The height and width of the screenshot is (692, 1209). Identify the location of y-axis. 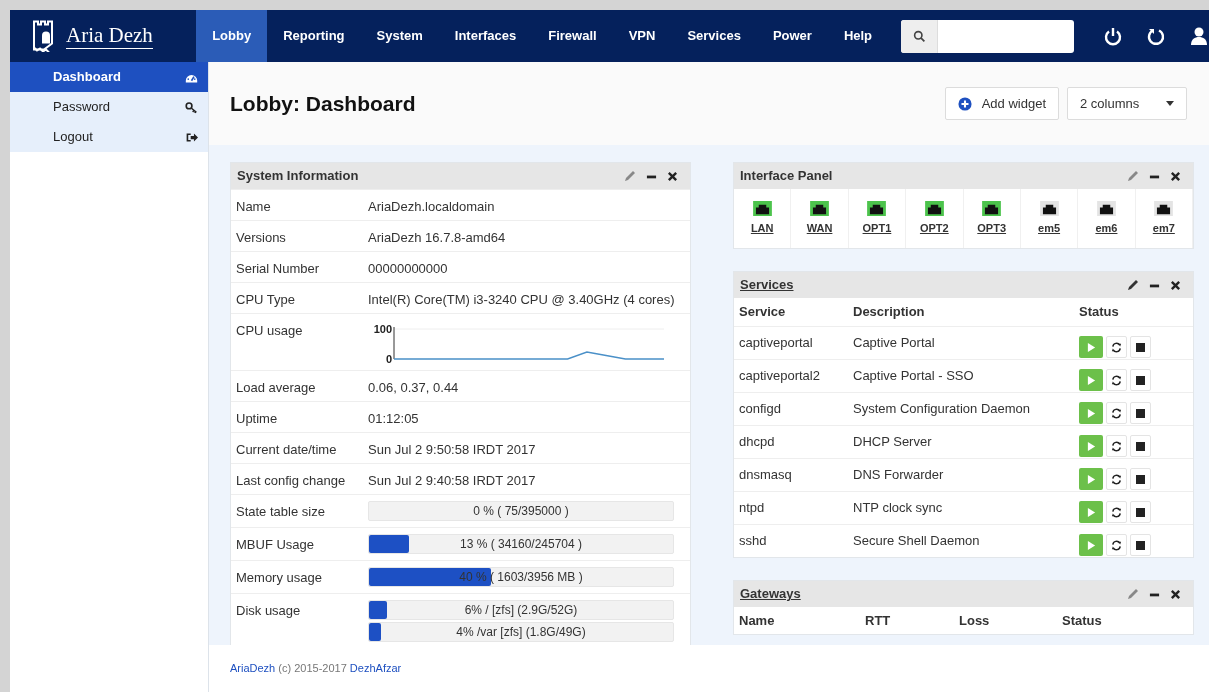
(394, 343).